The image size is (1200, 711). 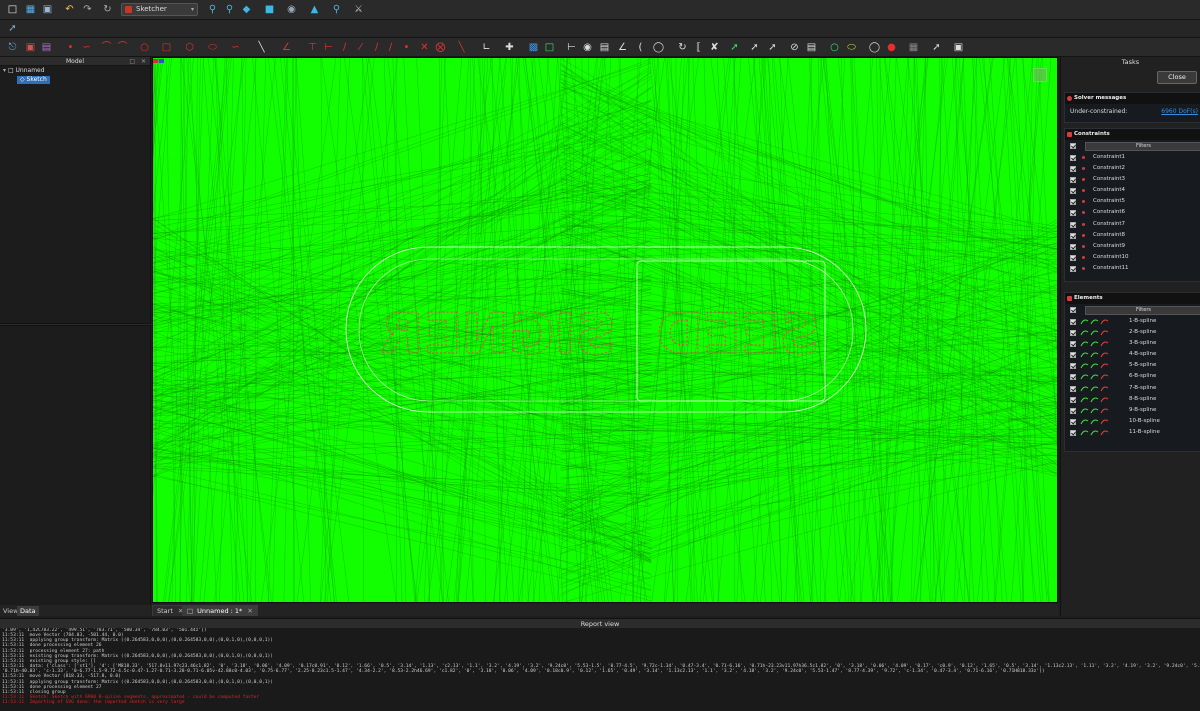 I want to click on diameter-icon: ▤, so click(x=604, y=47).